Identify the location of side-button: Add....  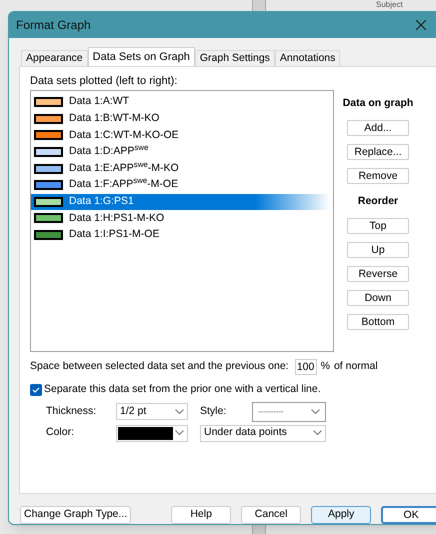
(378, 128).